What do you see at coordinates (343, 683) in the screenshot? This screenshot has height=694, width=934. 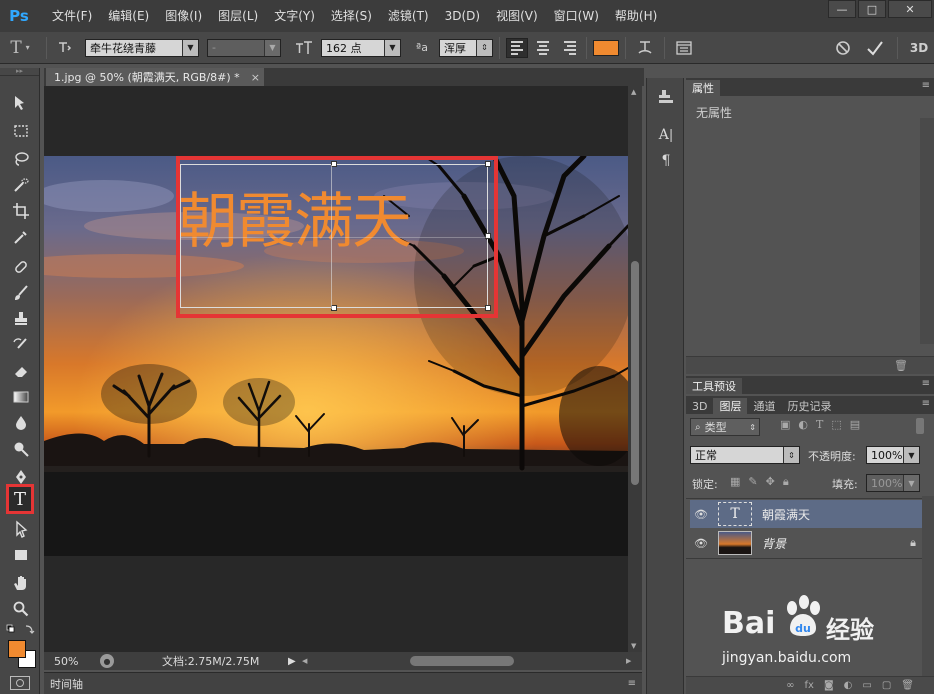 I see `timeline-panel: 时间轴 ≡` at bounding box center [343, 683].